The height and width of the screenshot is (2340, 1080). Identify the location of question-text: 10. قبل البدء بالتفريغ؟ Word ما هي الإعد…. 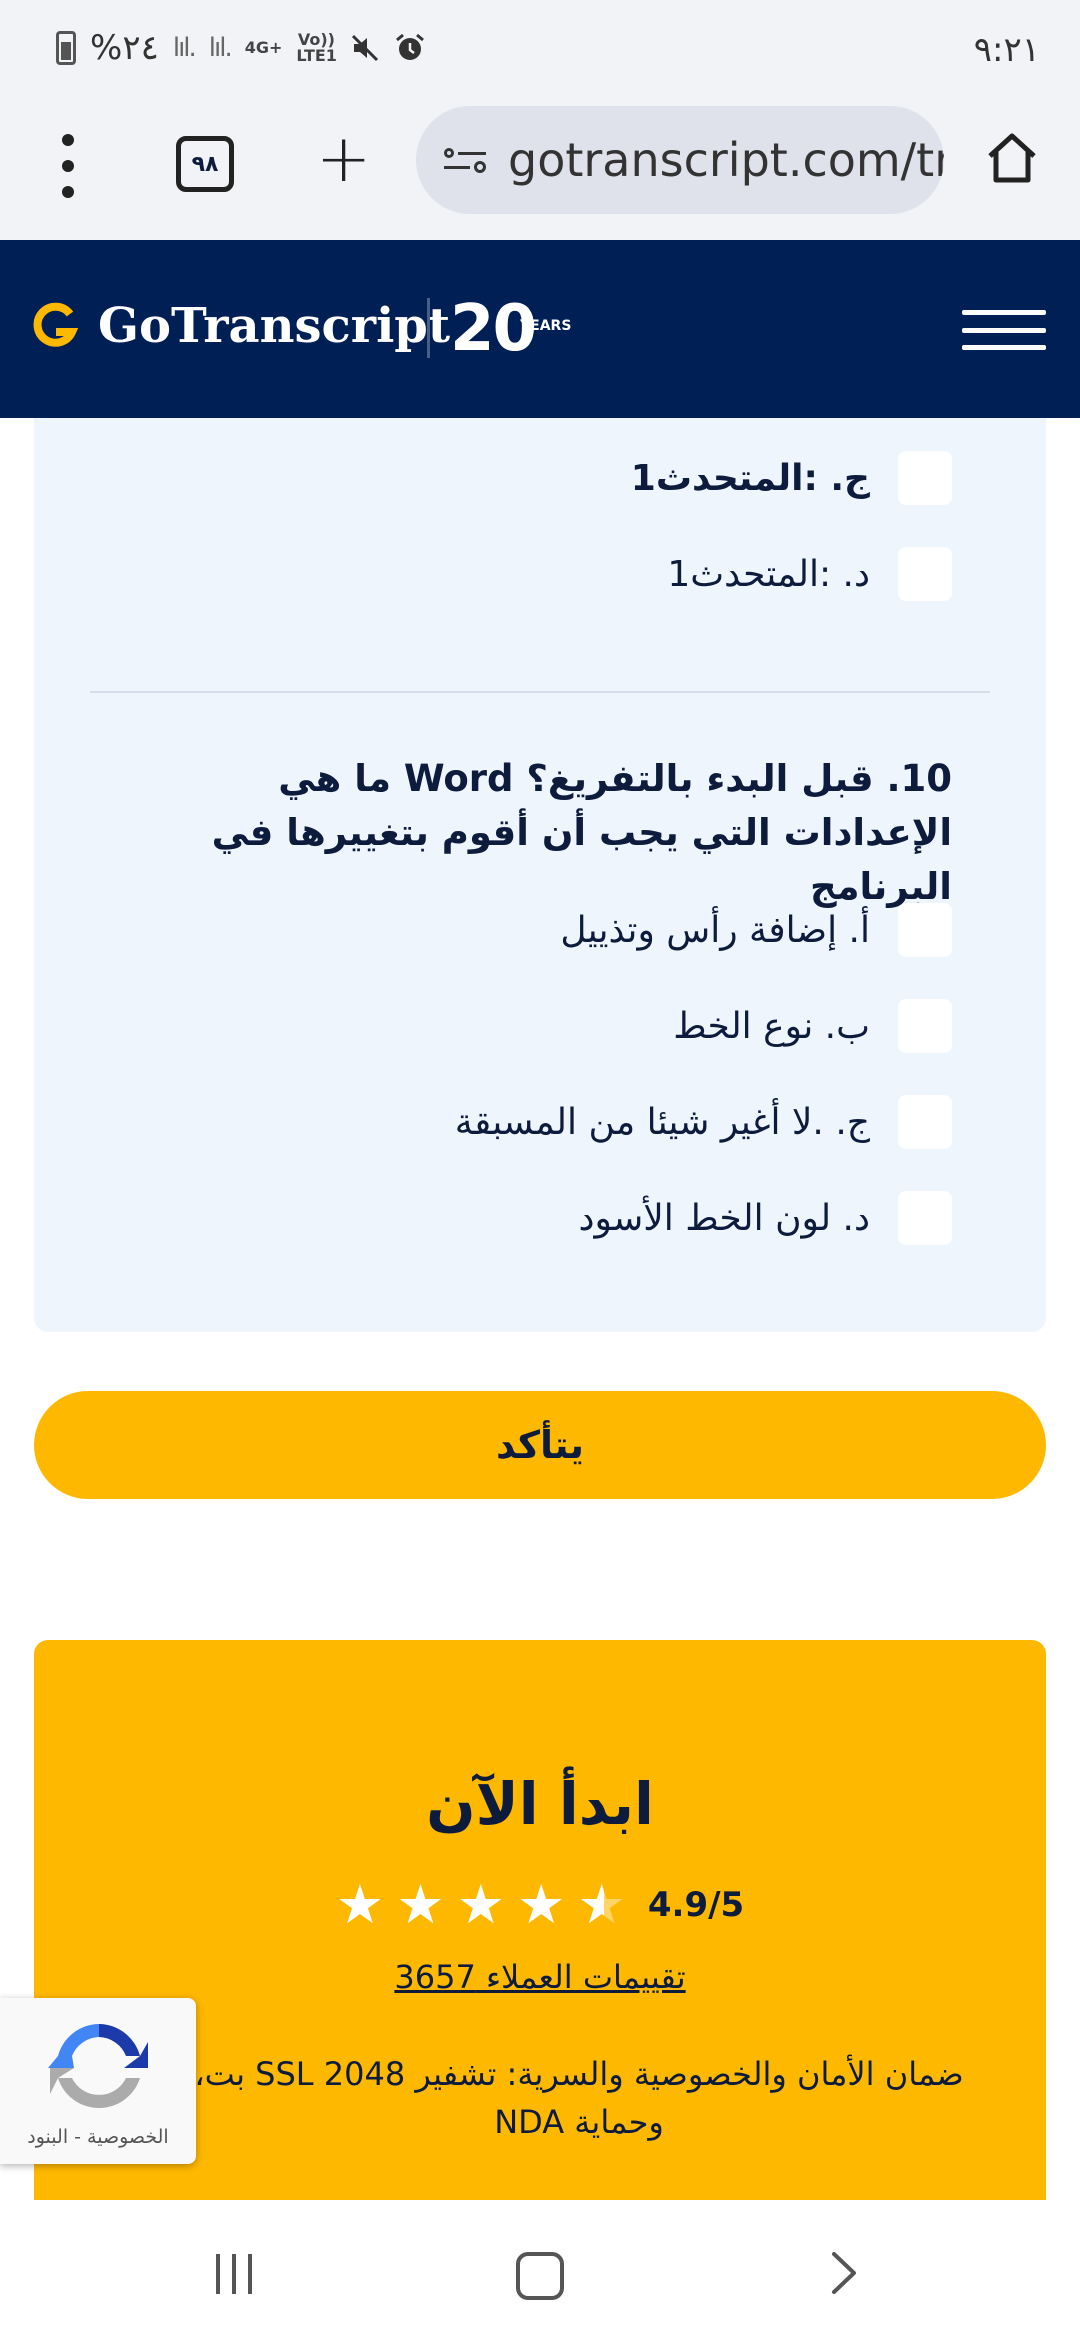
(581, 832).